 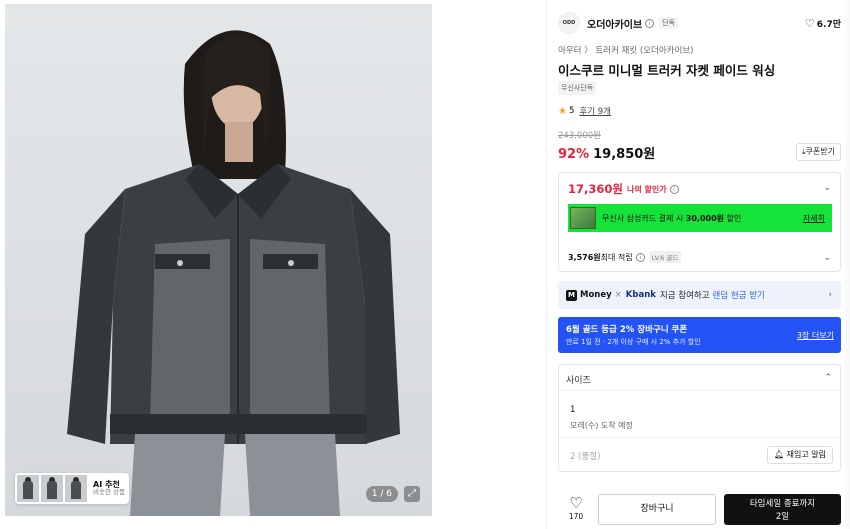 I want to click on points-amount: 3,576원, so click(x=584, y=257).